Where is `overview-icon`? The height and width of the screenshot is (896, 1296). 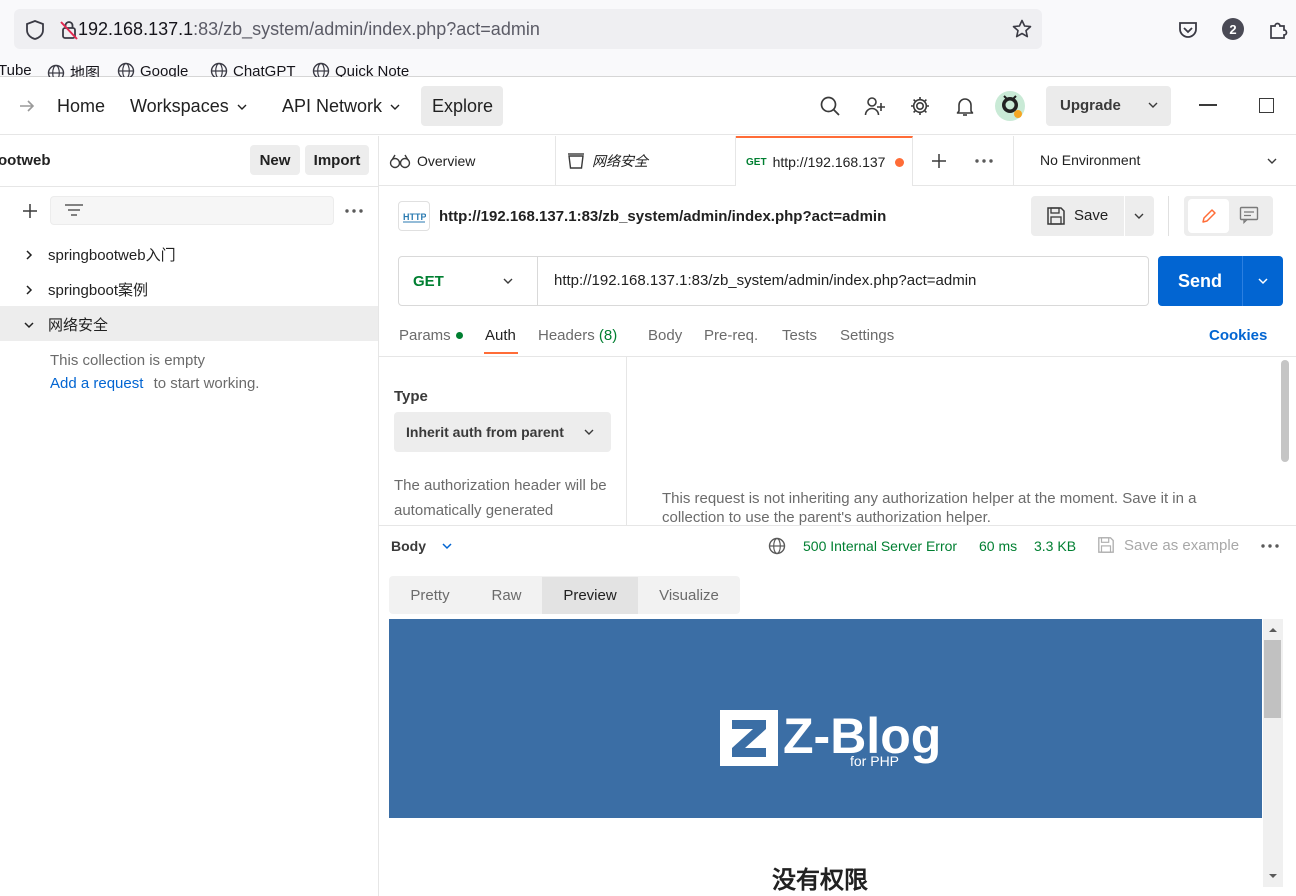
overview-icon is located at coordinates (400, 161).